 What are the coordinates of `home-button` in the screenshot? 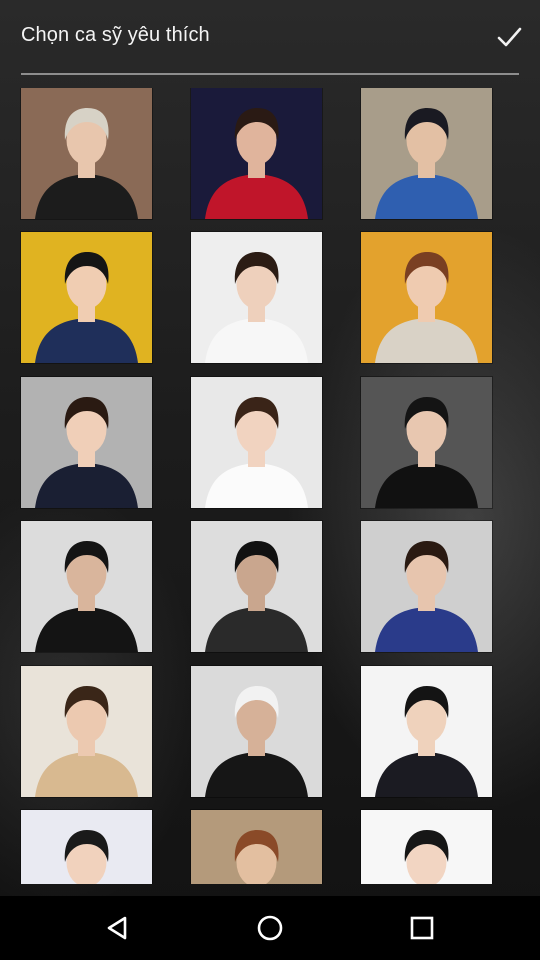 It's located at (270, 928).